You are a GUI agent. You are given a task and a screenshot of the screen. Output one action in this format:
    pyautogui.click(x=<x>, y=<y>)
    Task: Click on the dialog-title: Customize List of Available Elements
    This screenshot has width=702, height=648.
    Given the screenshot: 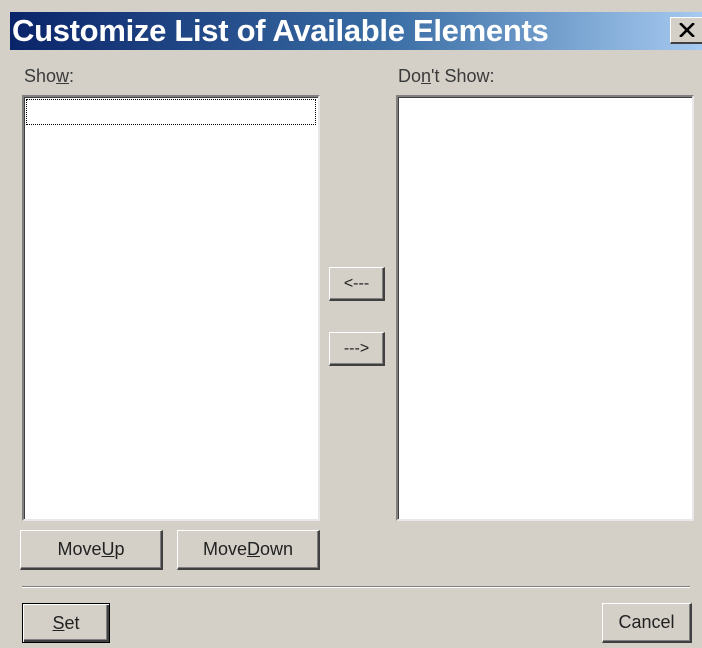 What is the action you would take?
    pyautogui.click(x=280, y=30)
    